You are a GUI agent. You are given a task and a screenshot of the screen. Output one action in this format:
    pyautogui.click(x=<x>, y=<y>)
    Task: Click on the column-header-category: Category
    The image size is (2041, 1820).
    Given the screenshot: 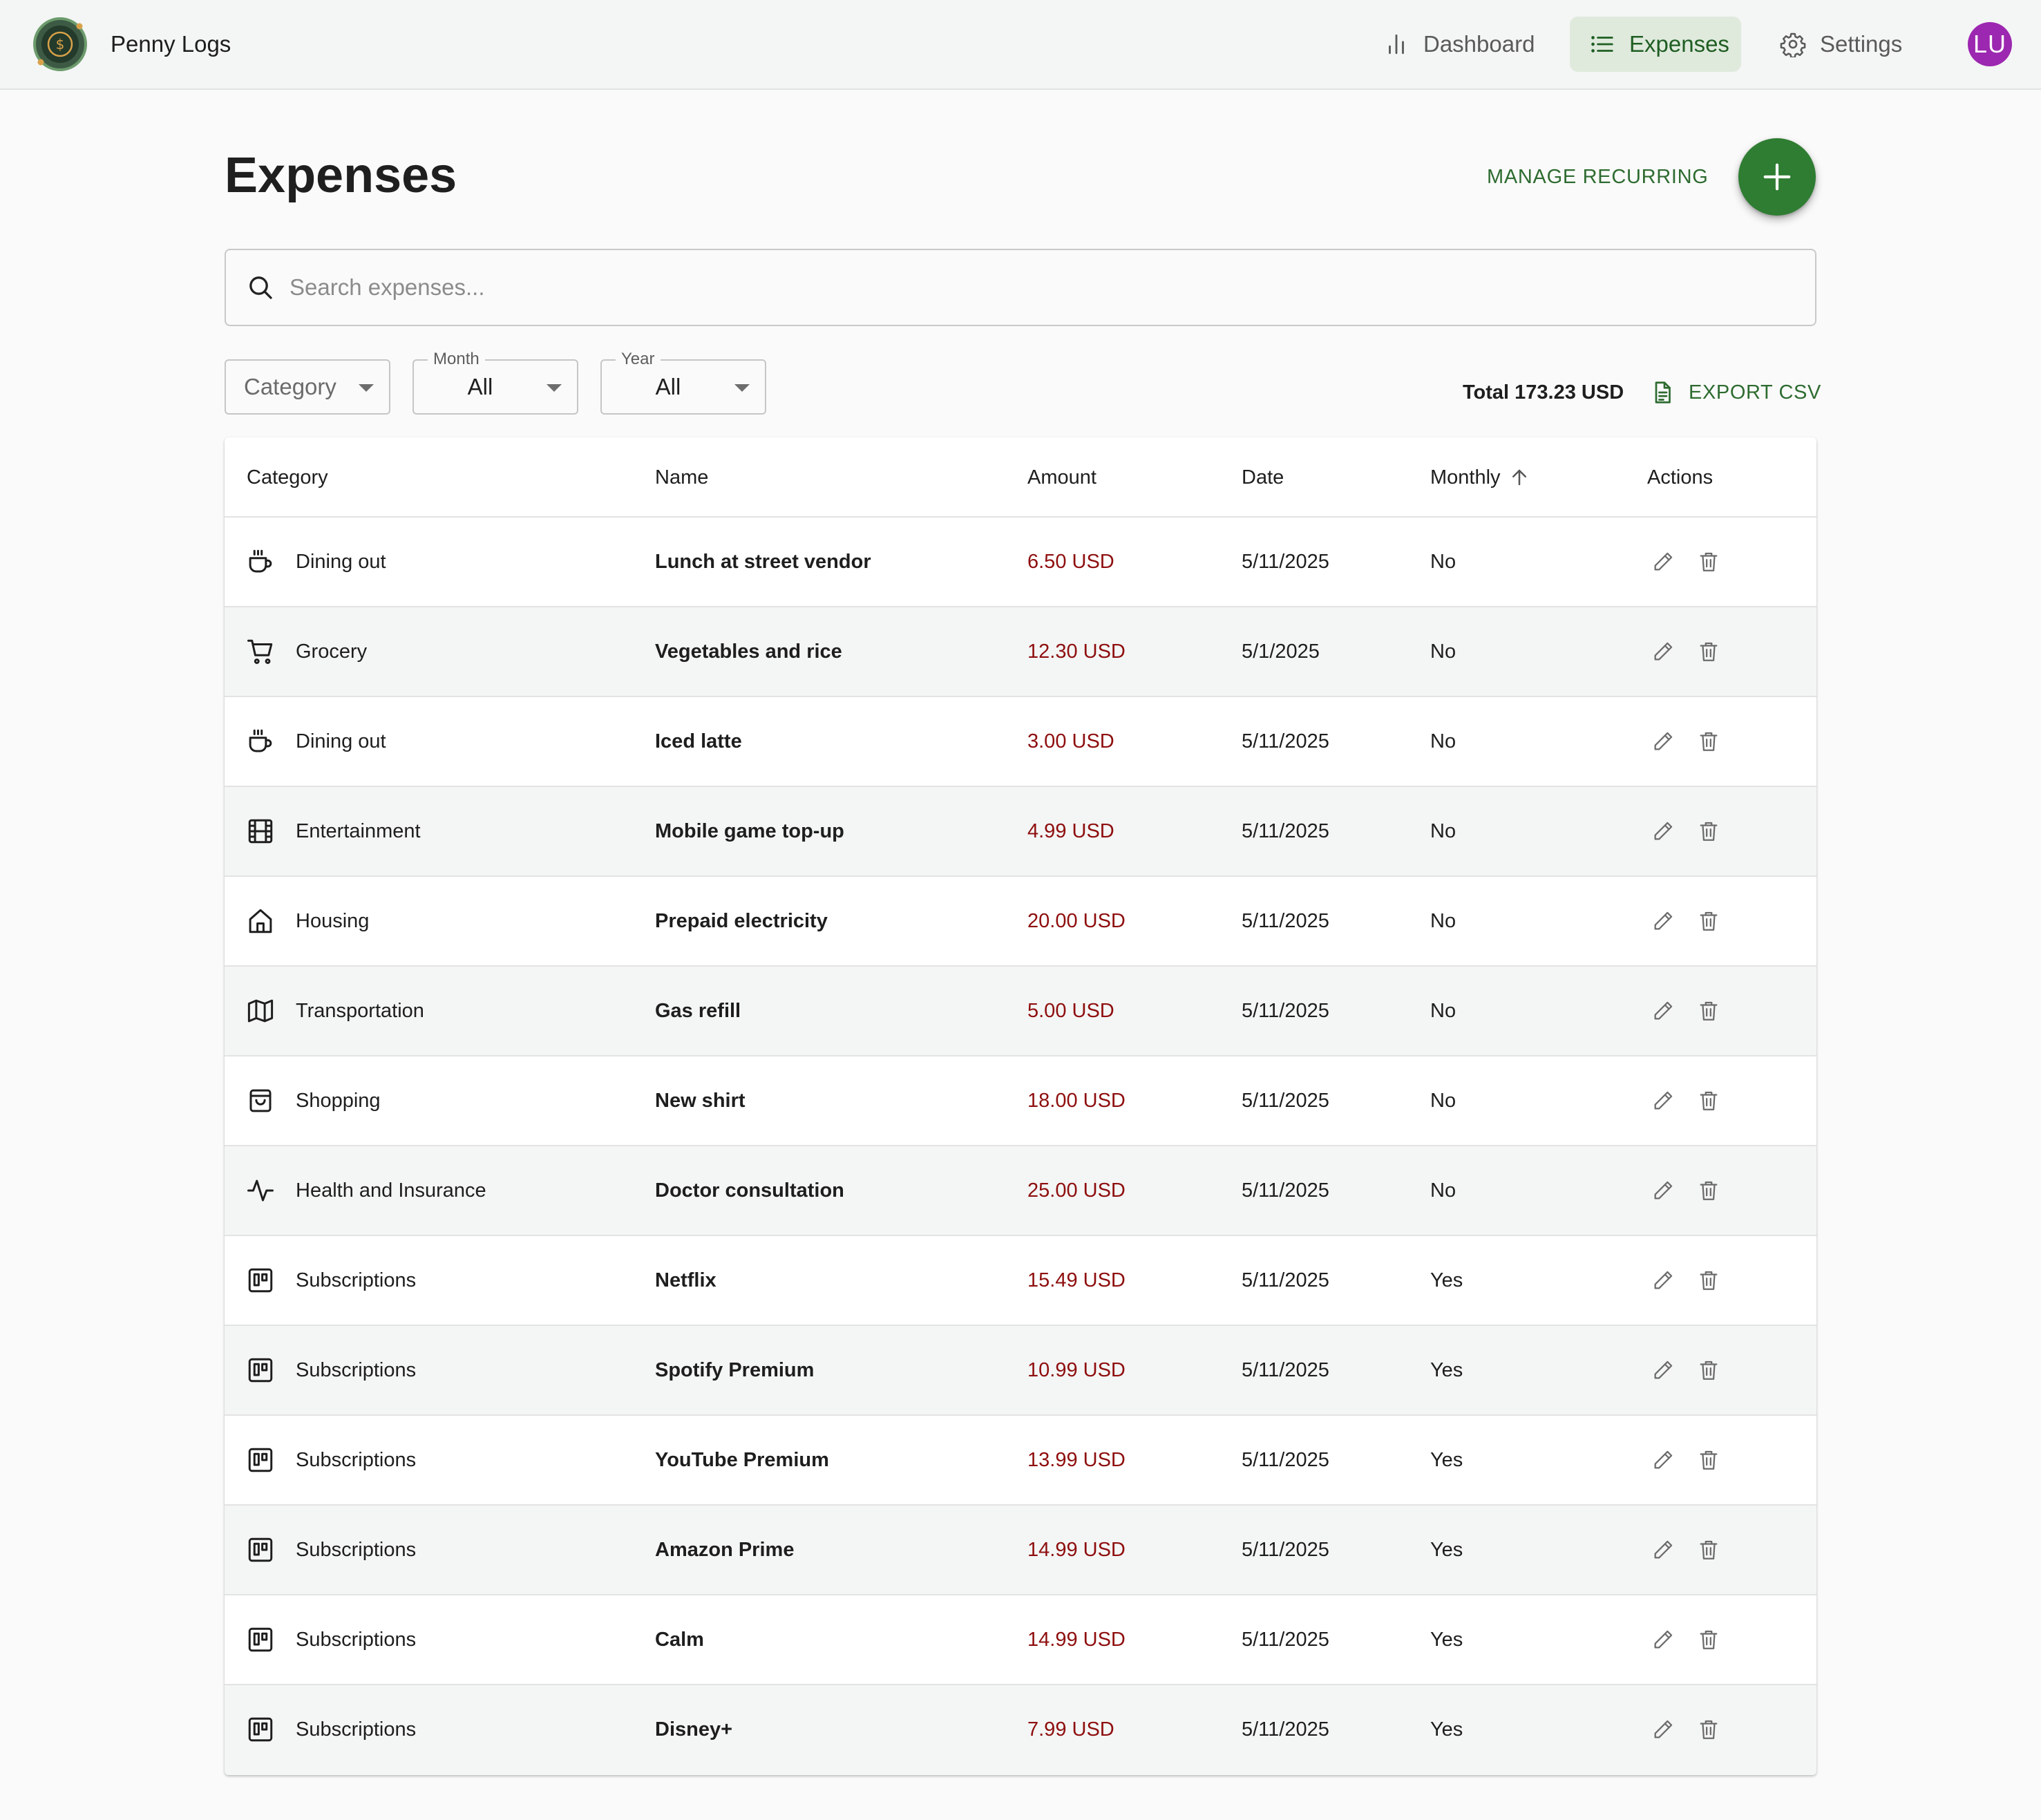 What is the action you would take?
    pyautogui.click(x=287, y=477)
    